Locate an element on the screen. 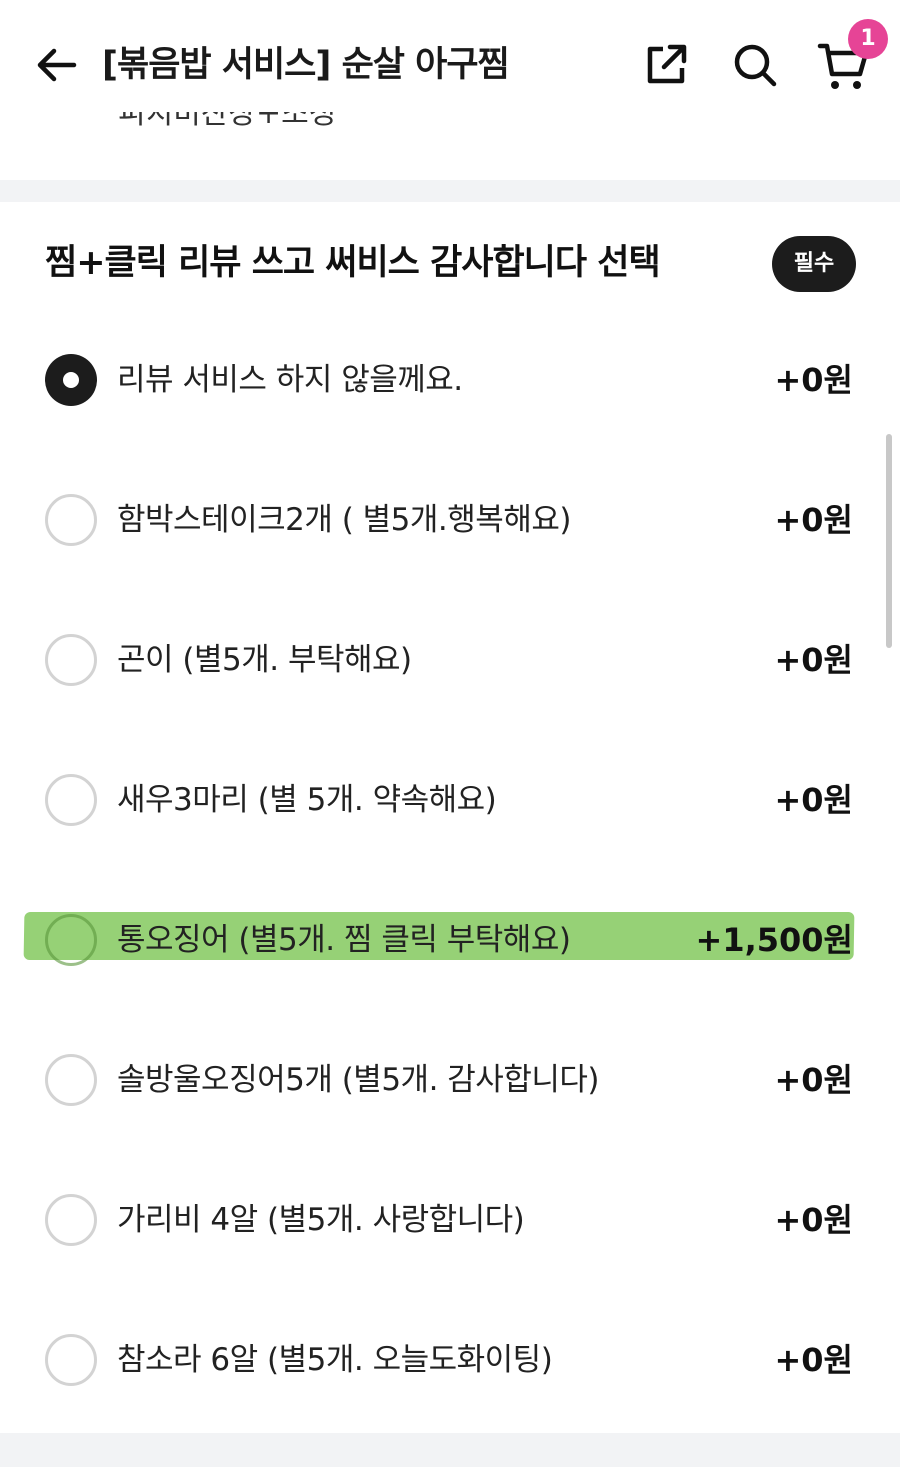  option-item: 새우3마리 (별 5개. 약속해요) +0원 is located at coordinates (450, 800).